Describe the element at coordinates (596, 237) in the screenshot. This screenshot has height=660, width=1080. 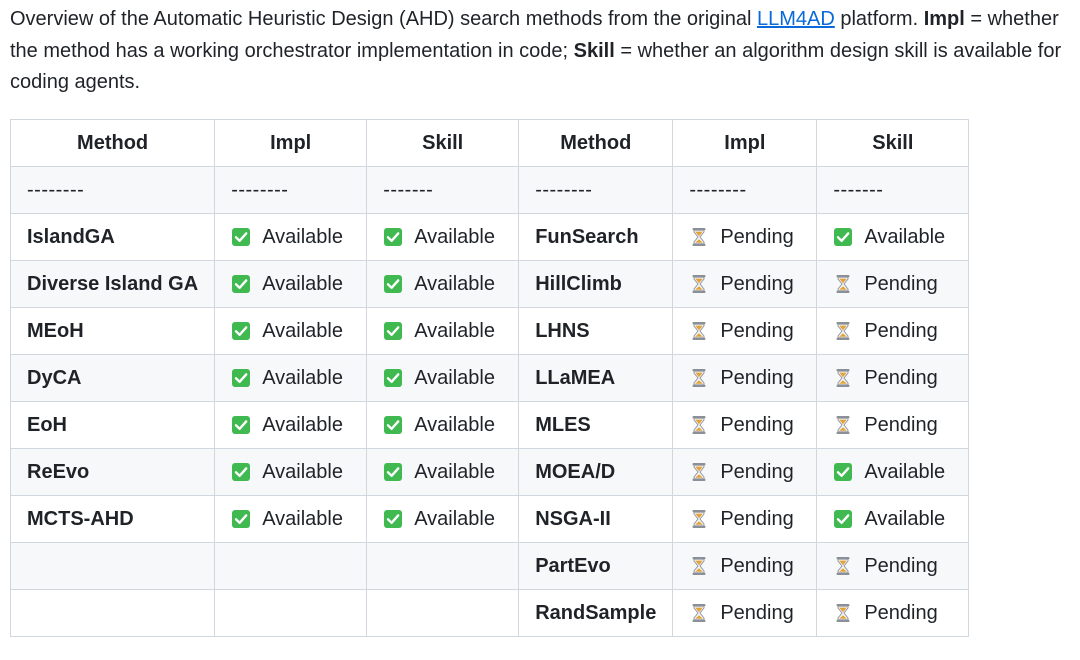
I see `method-name-cell: FunSearch` at that location.